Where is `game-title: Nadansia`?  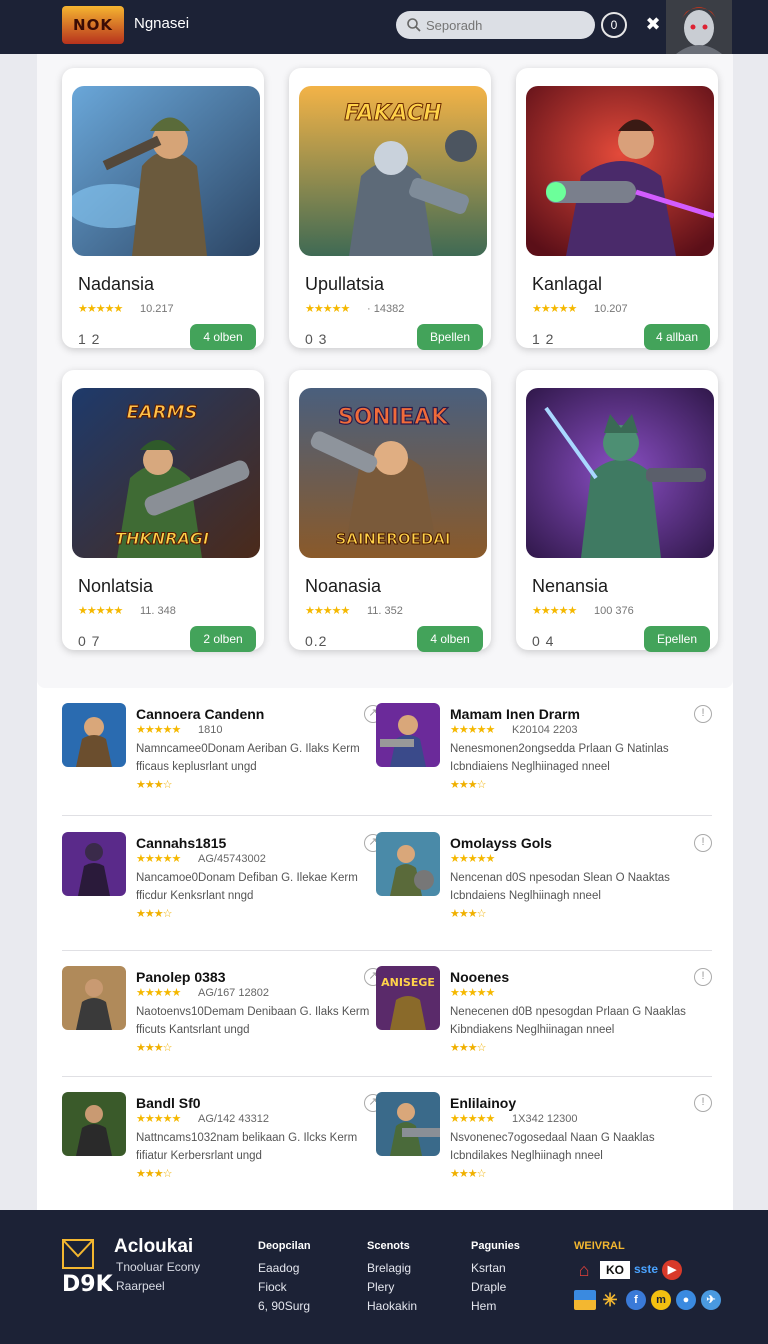 game-title: Nadansia is located at coordinates (116, 284).